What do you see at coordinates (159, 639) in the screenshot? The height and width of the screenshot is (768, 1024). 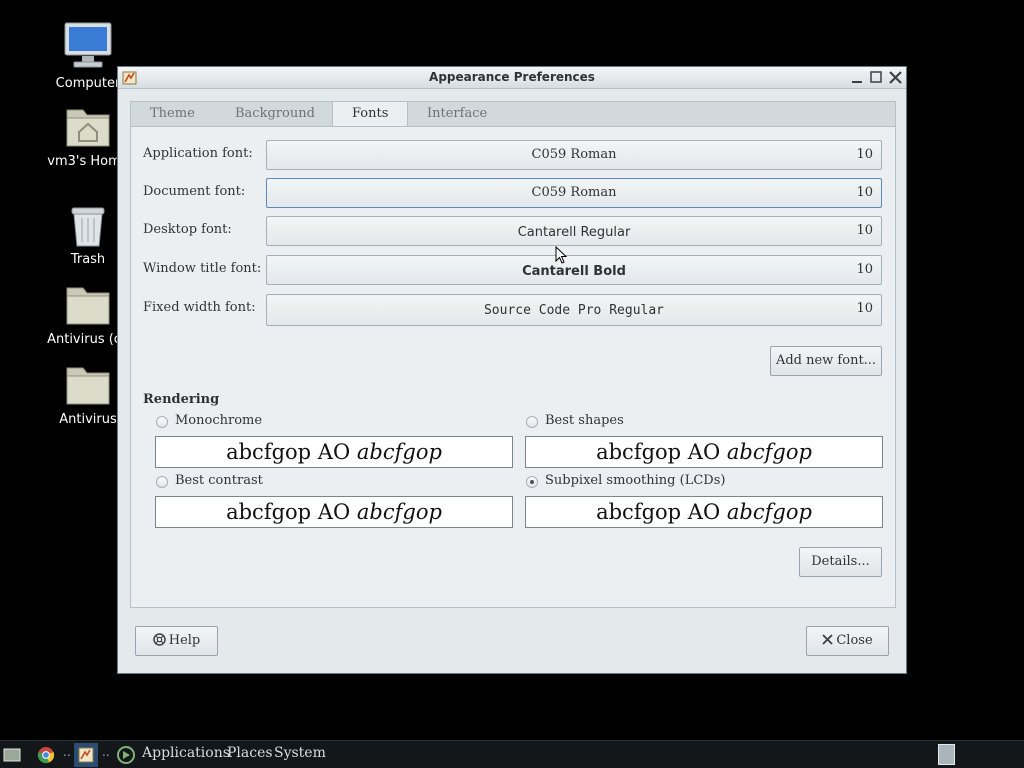 I see `help-icon` at bounding box center [159, 639].